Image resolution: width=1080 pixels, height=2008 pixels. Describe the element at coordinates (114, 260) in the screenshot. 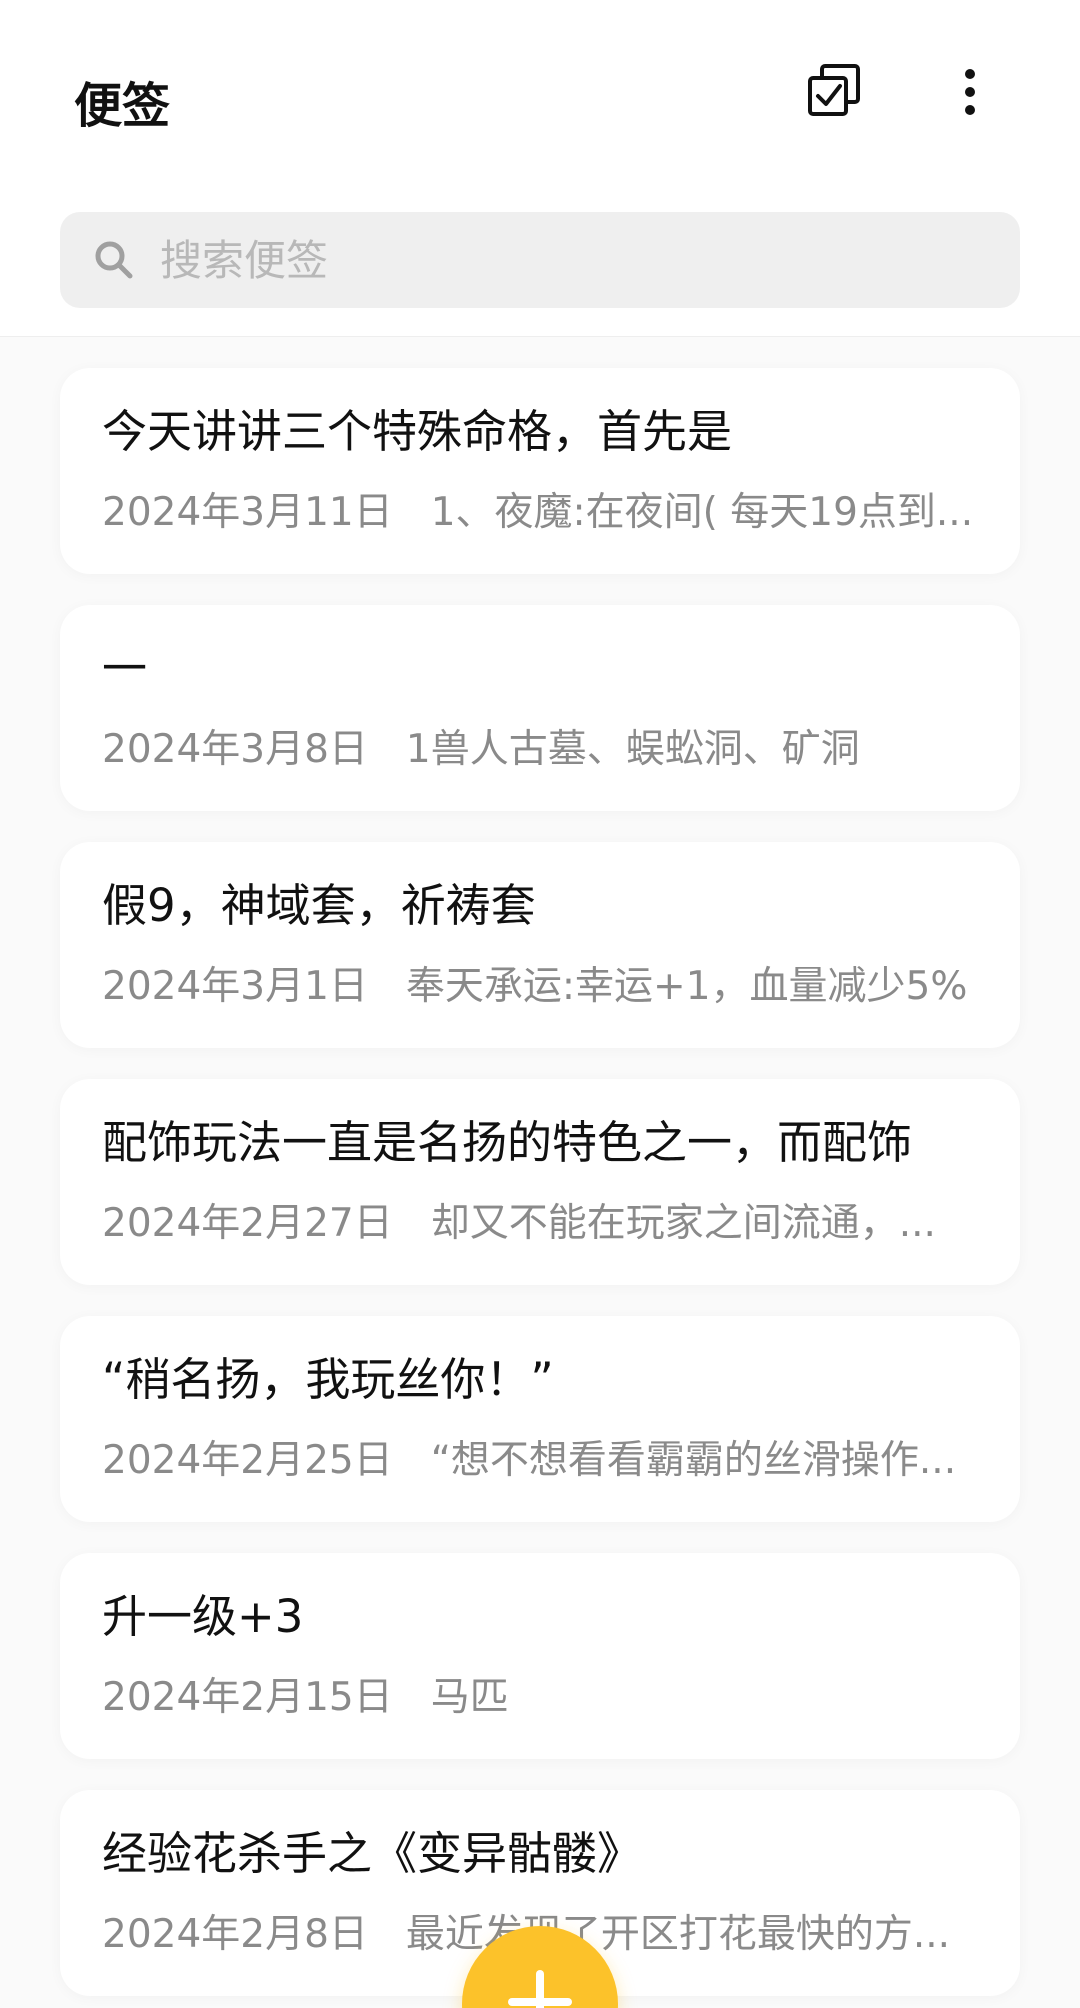

I see `search-icon` at that location.